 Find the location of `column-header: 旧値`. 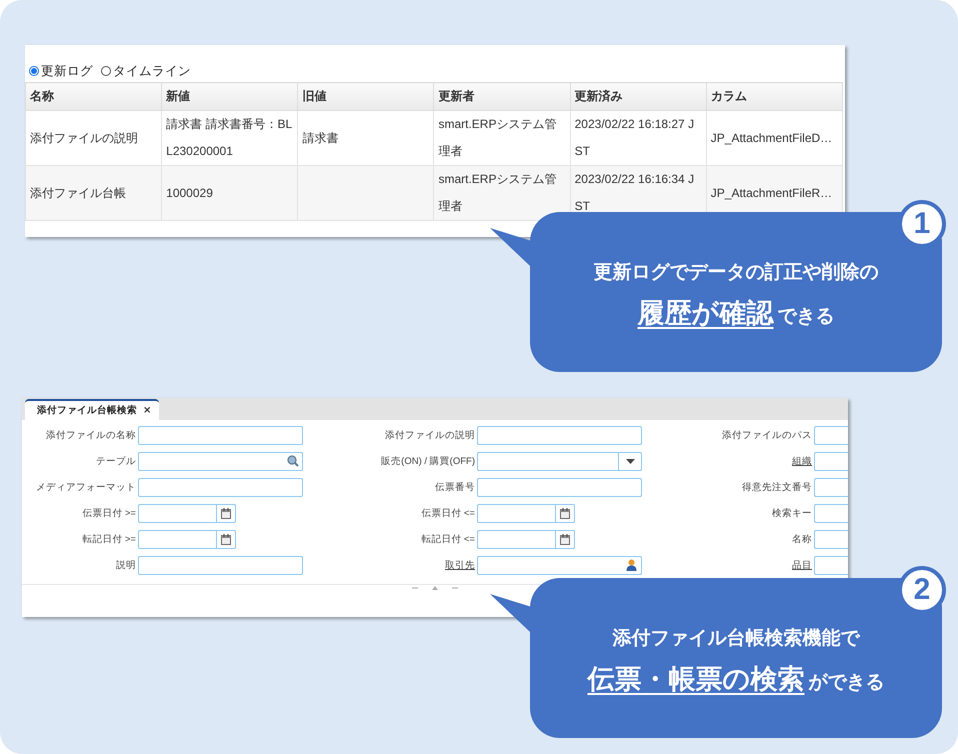

column-header: 旧値 is located at coordinates (366, 96).